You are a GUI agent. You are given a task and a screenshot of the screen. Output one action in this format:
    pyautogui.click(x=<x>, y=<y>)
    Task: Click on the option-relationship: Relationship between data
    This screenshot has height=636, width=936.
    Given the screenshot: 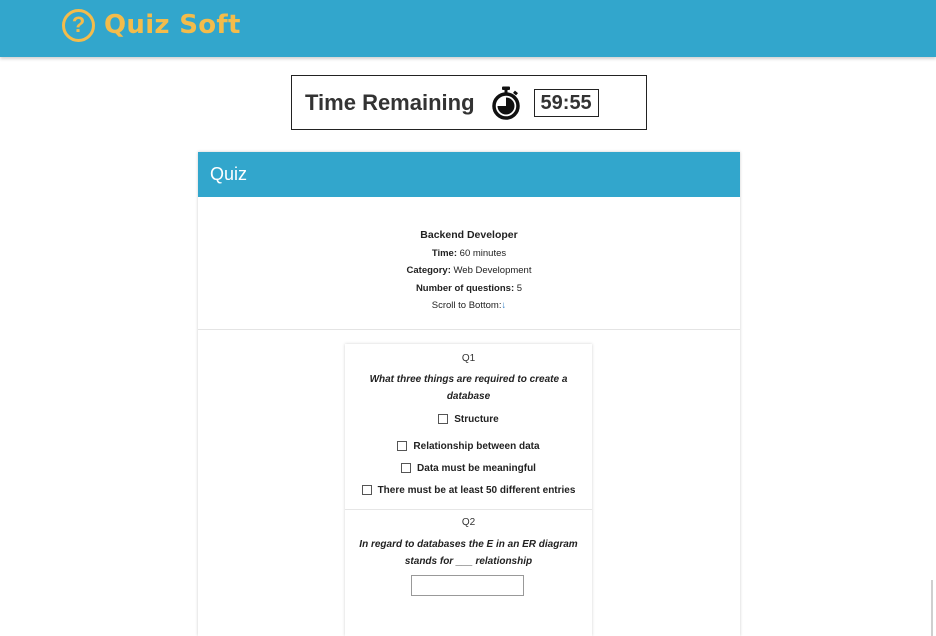 What is the action you would take?
    pyautogui.click(x=468, y=446)
    